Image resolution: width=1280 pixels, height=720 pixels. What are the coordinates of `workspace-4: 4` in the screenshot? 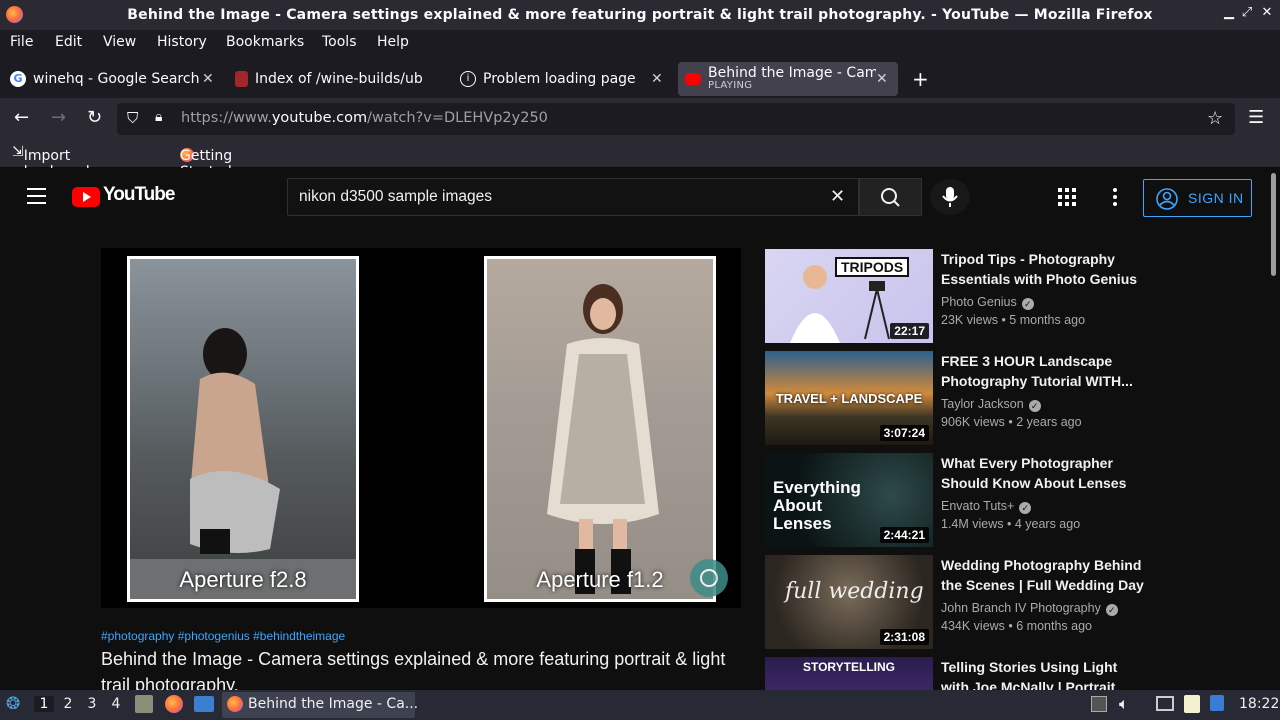 It's located at (116, 704).